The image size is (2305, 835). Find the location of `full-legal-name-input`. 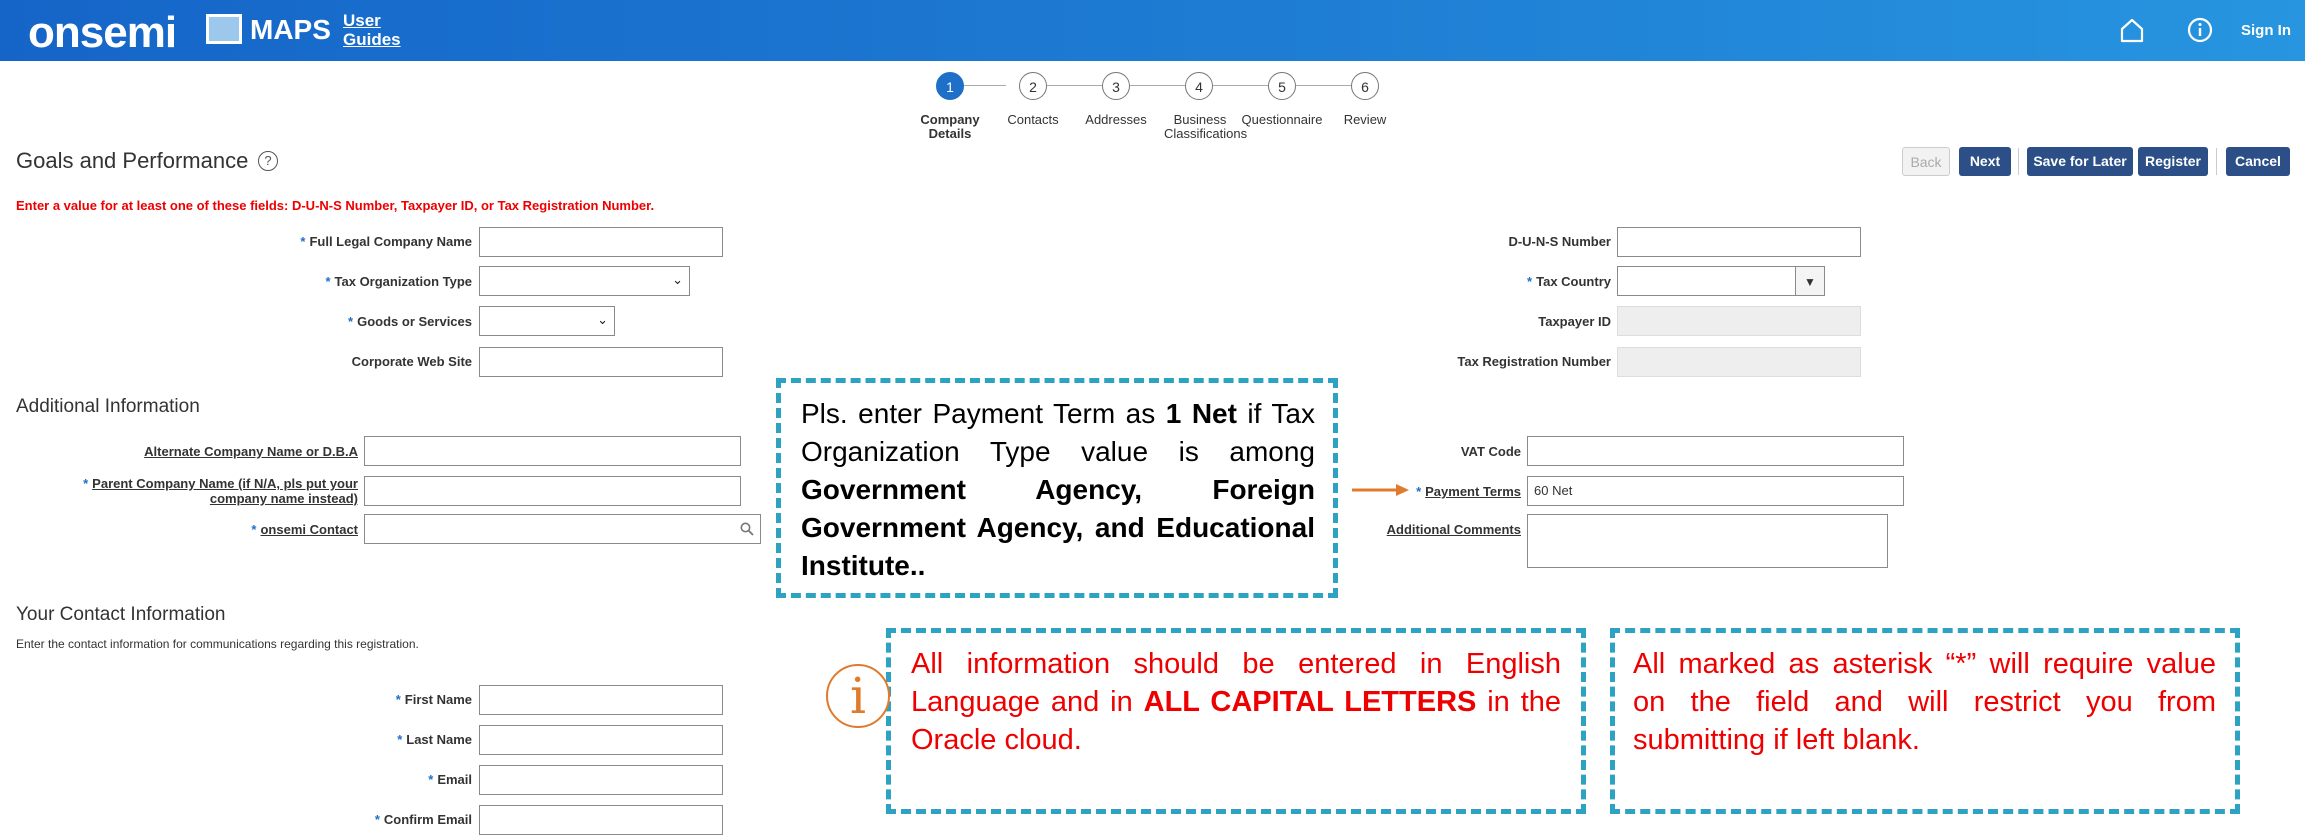

full-legal-name-input is located at coordinates (601, 242).